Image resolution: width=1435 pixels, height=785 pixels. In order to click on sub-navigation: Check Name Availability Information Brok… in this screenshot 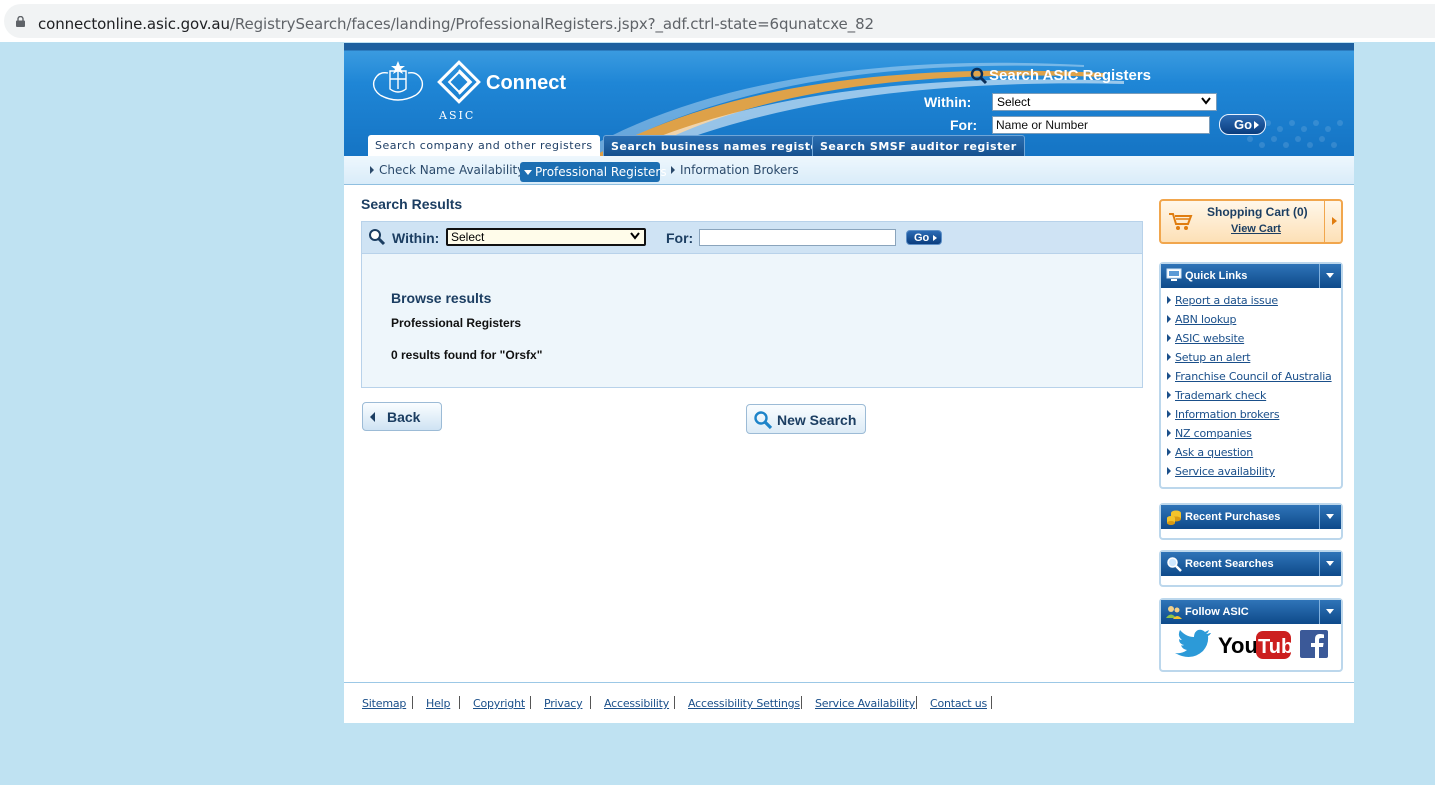, I will do `click(849, 170)`.